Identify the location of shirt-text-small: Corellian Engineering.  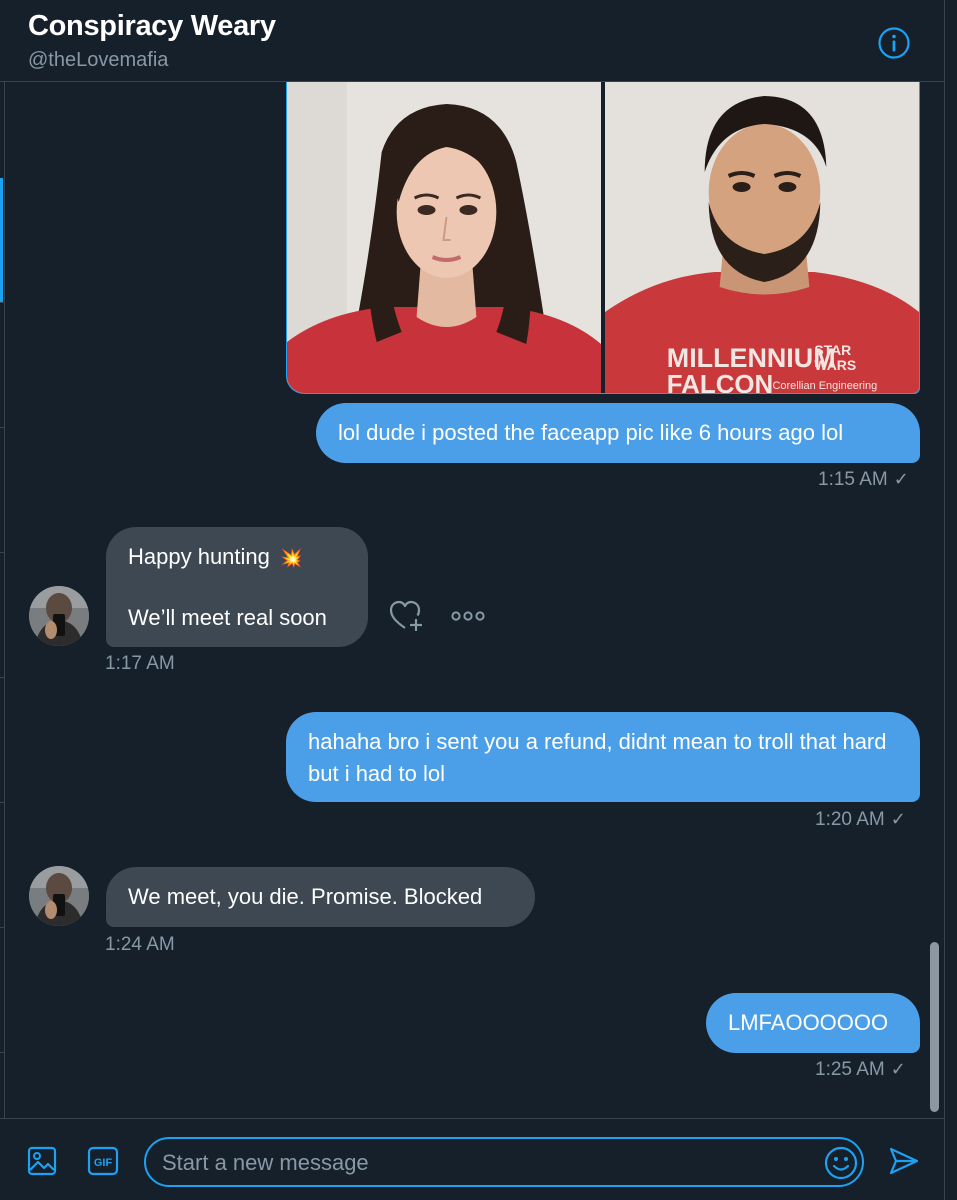
(824, 386).